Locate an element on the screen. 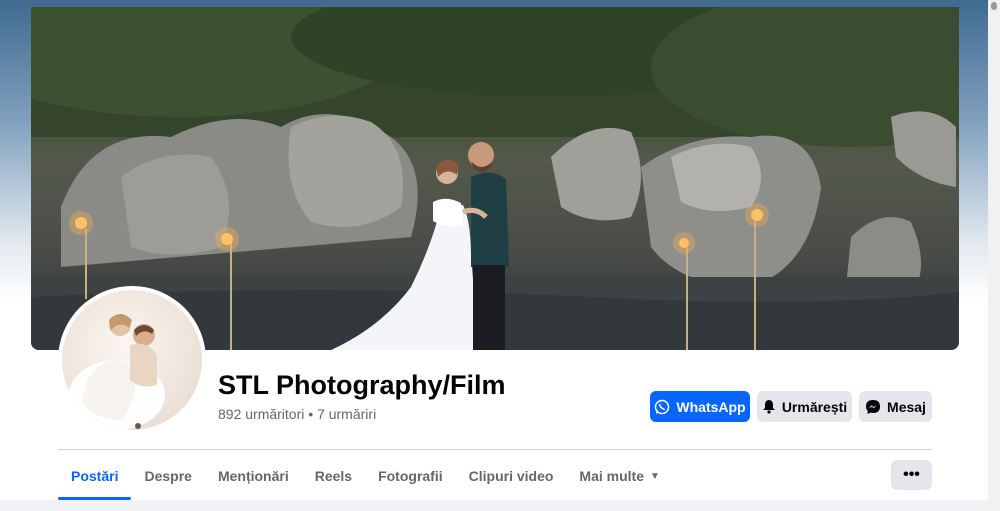 Image resolution: width=1000 pixels, height=511 pixels. whatsapp-button-label: WhatsApp is located at coordinates (711, 406).